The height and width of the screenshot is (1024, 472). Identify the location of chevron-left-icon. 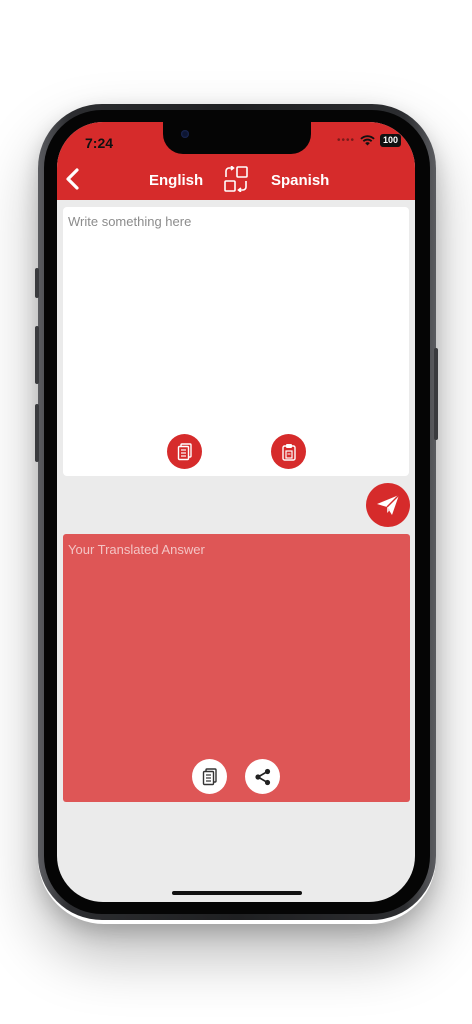
(72, 179).